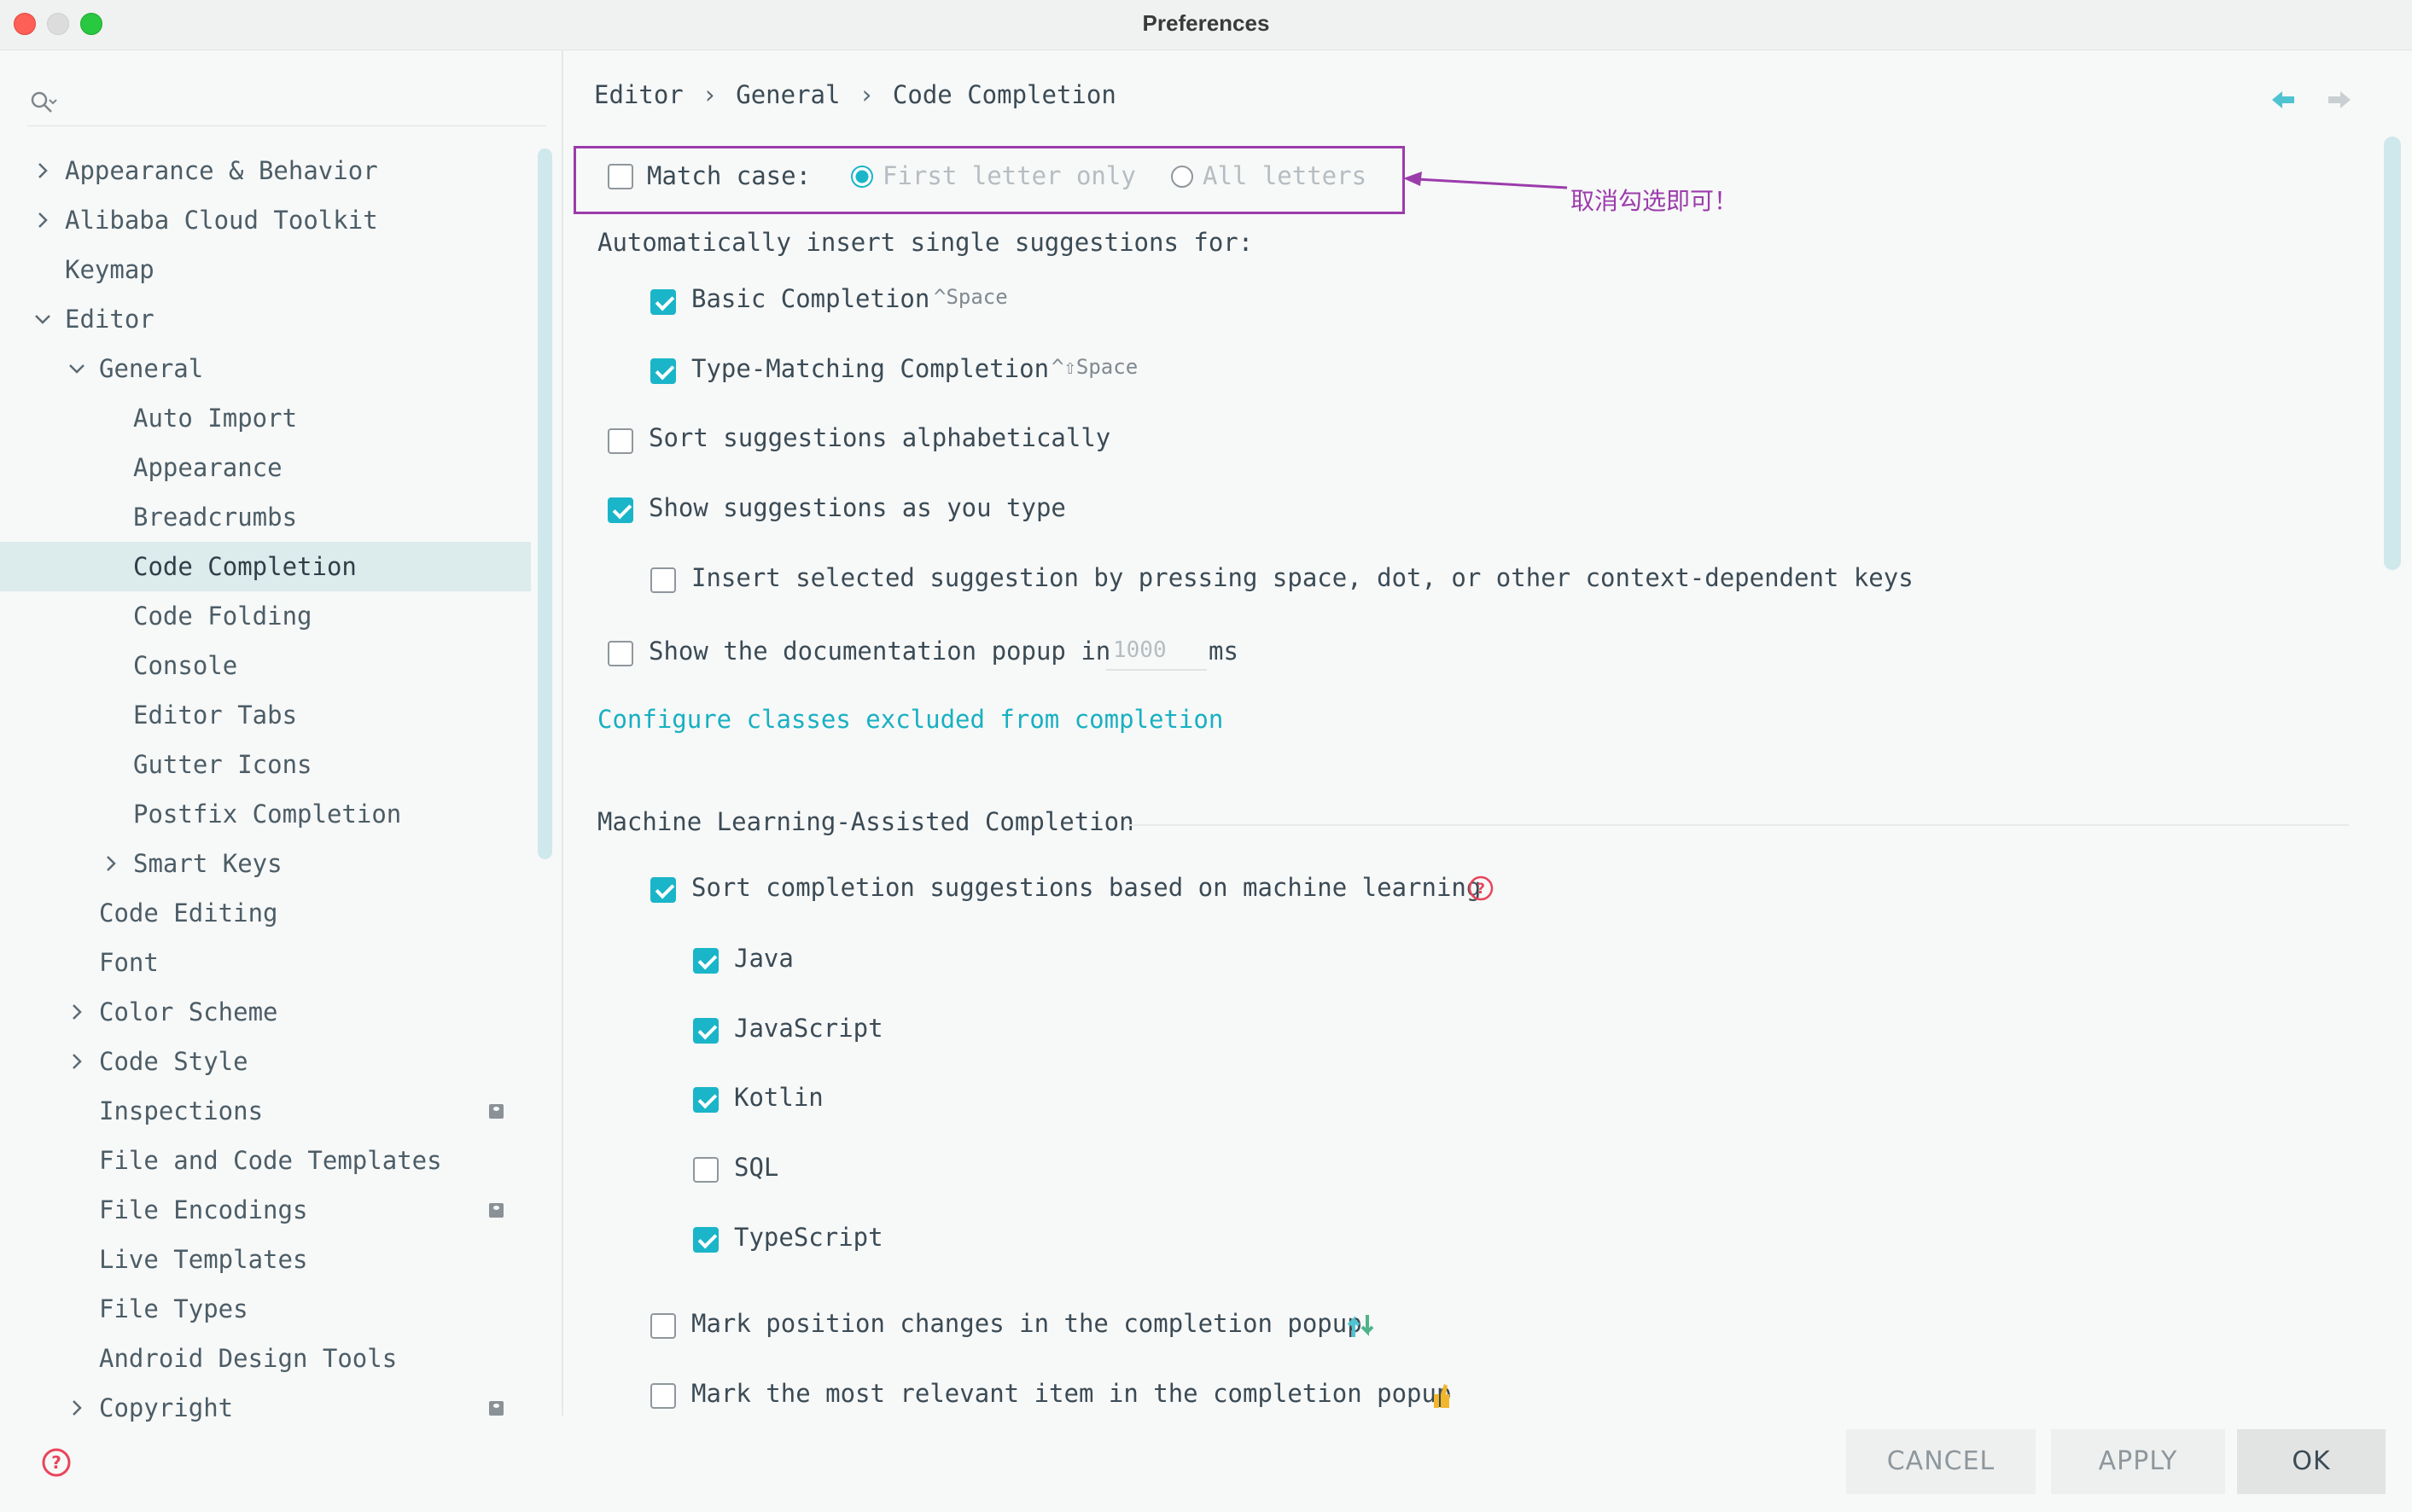 This screenshot has height=1512, width=2412. What do you see at coordinates (265, 1012) in the screenshot?
I see `sidebar-item-color-scheme: Color Scheme` at bounding box center [265, 1012].